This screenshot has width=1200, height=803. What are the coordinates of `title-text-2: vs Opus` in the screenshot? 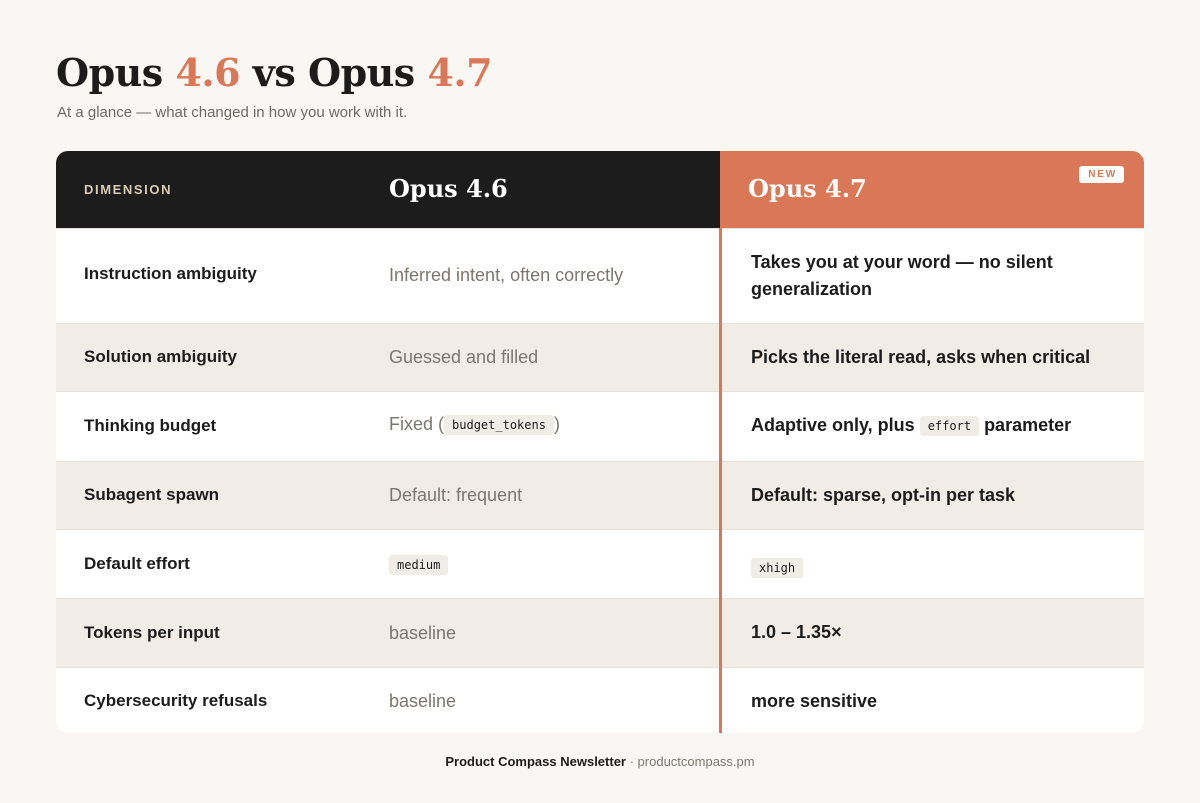 It's located at (334, 72).